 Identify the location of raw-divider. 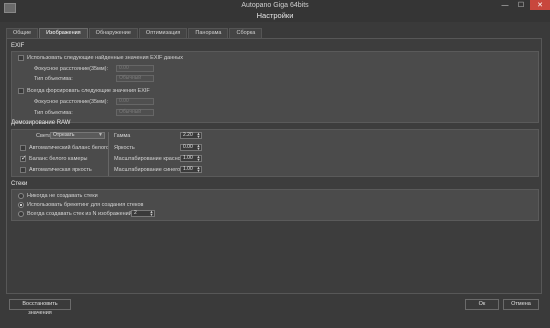
(108, 154).